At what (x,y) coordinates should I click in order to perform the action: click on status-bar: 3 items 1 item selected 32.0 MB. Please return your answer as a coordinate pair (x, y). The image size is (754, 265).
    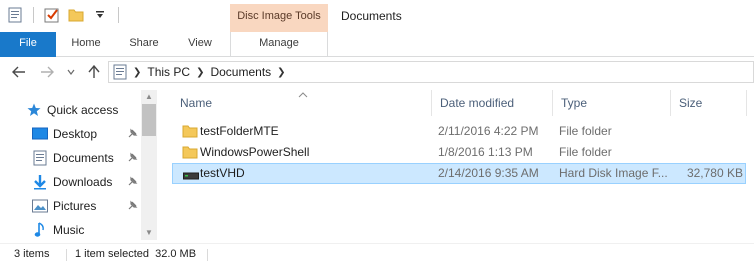
    Looking at the image, I should click on (377, 254).